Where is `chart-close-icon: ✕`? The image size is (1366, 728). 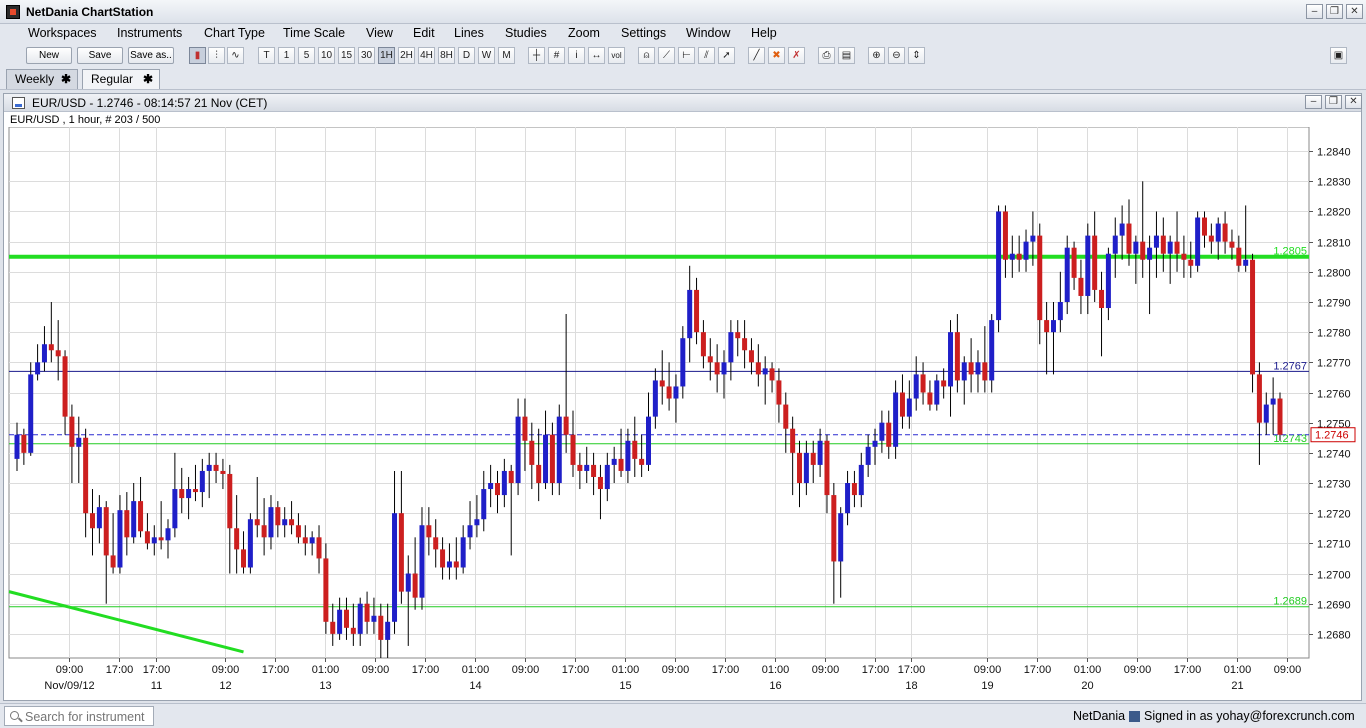 chart-close-icon: ✕ is located at coordinates (1353, 102).